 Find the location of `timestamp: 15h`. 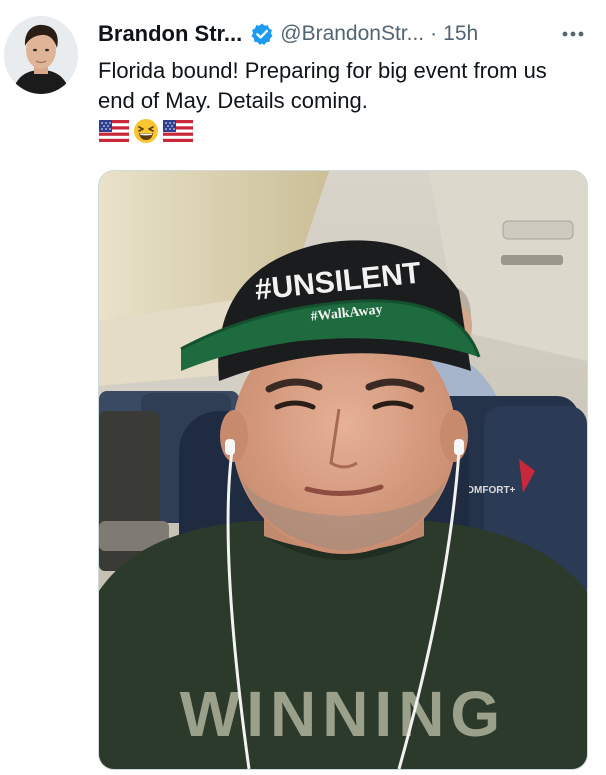

timestamp: 15h is located at coordinates (460, 34).